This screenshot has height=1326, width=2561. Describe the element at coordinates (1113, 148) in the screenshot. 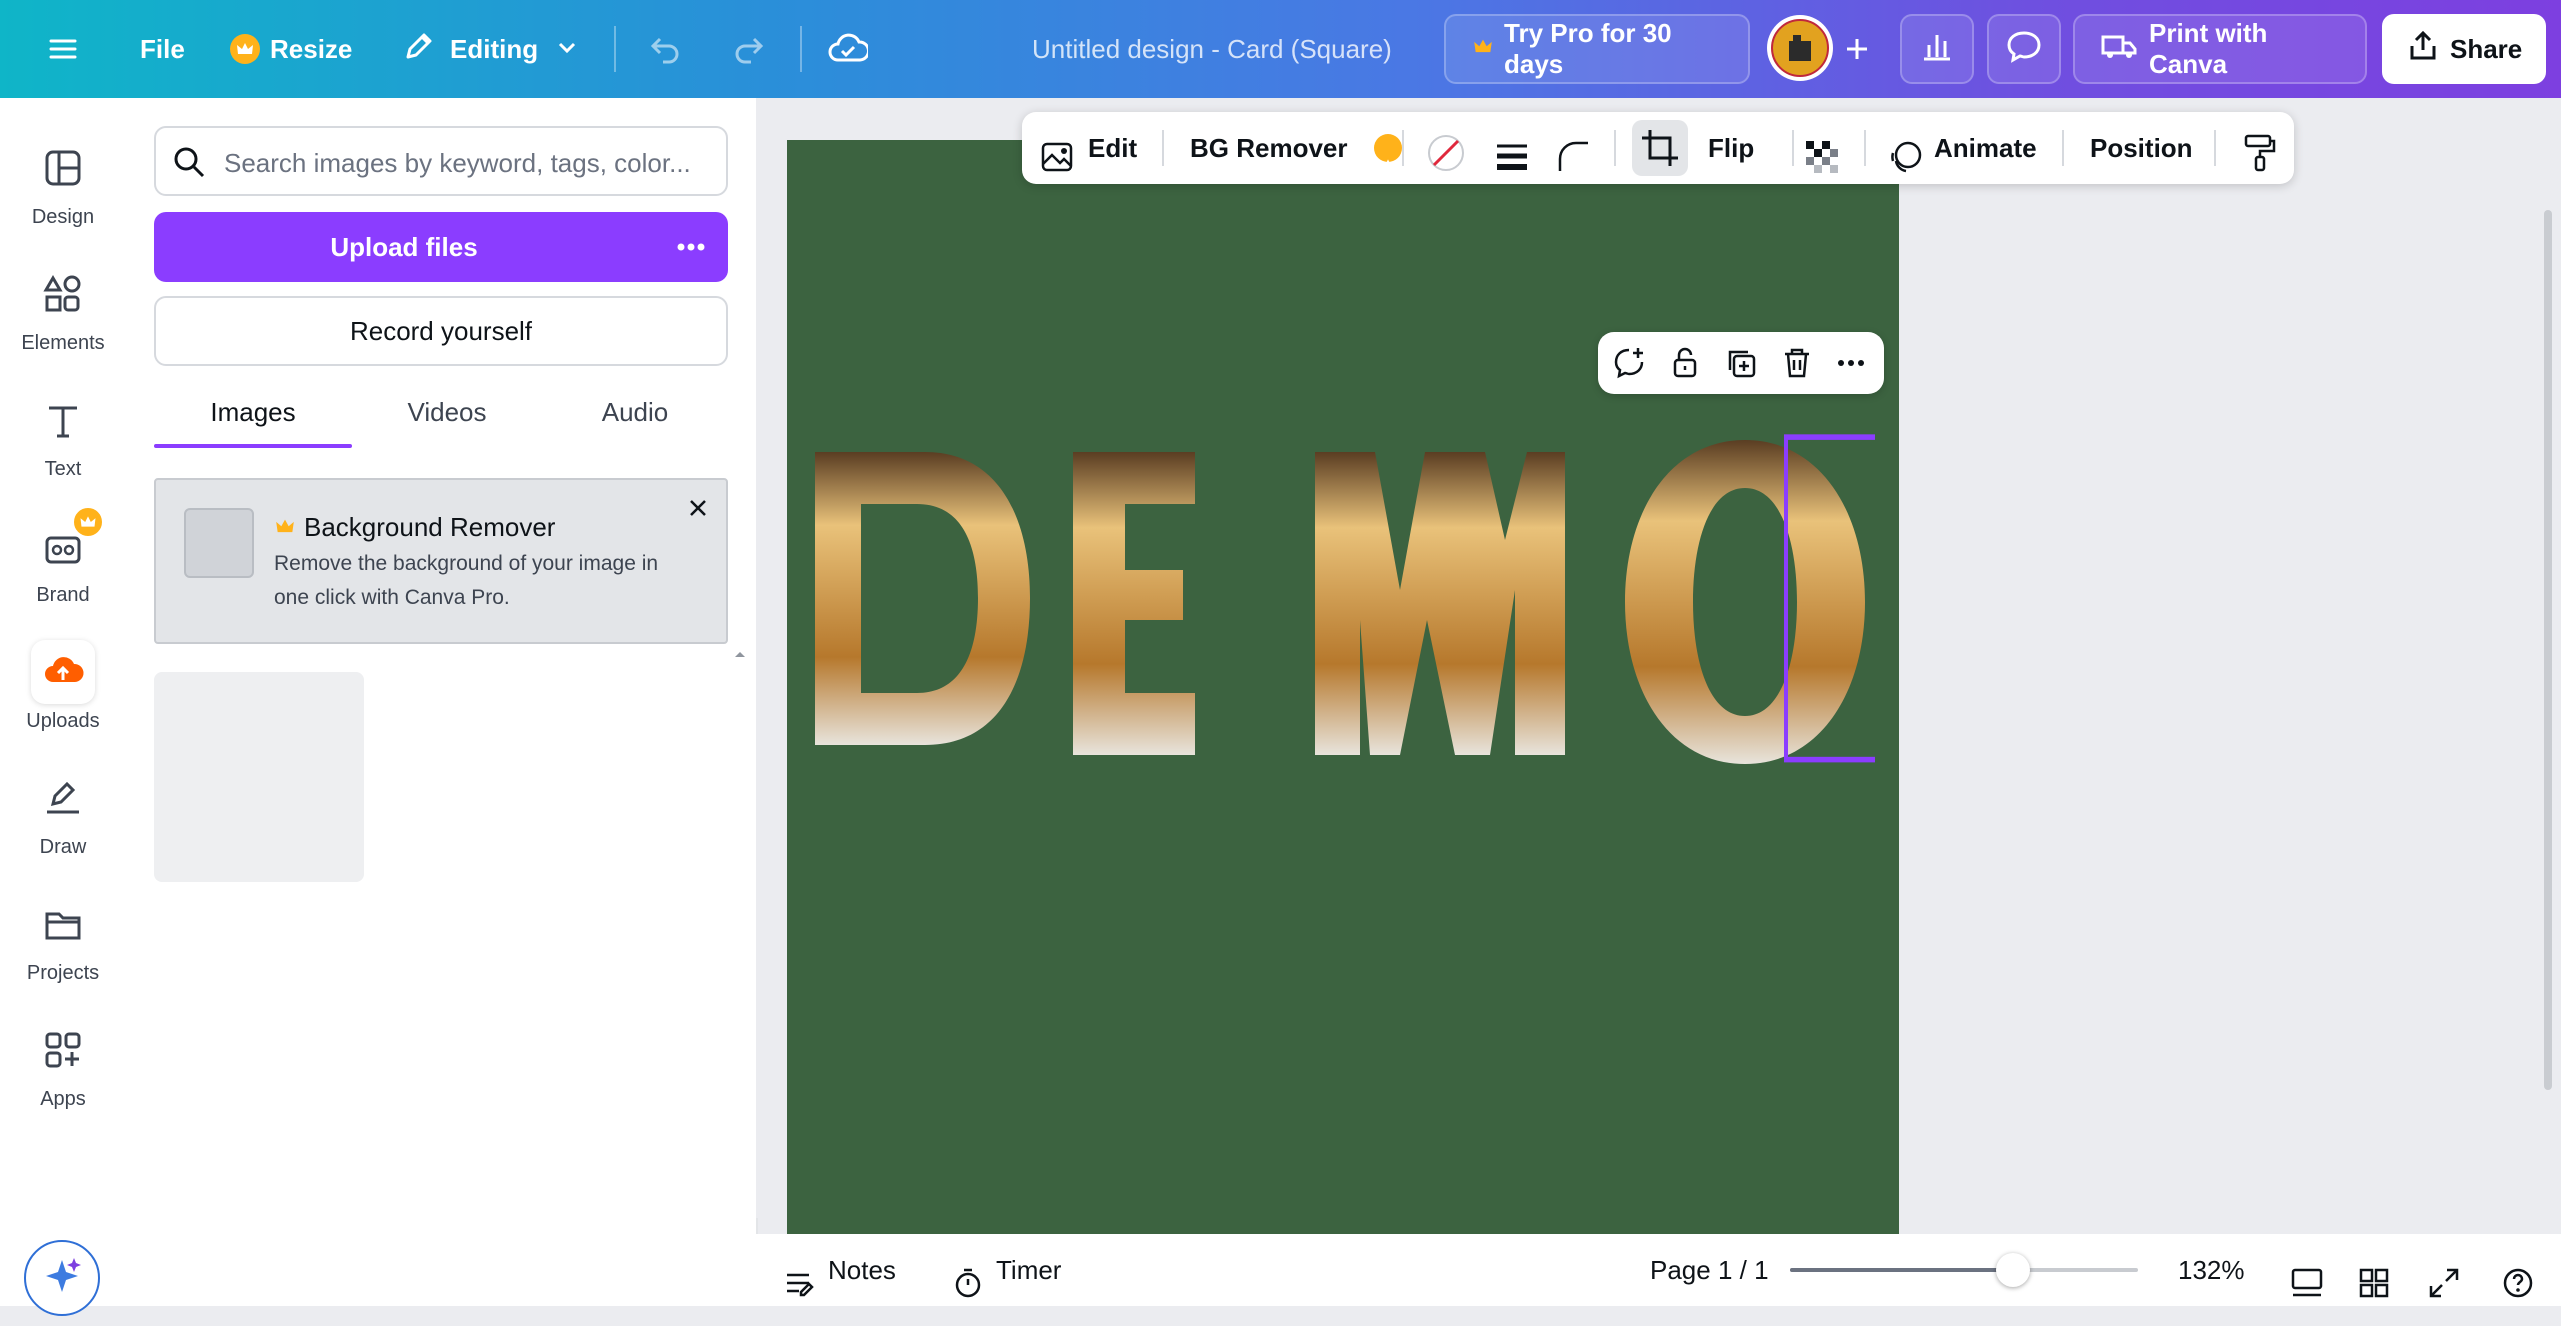

I see `edit-label: Edit` at that location.